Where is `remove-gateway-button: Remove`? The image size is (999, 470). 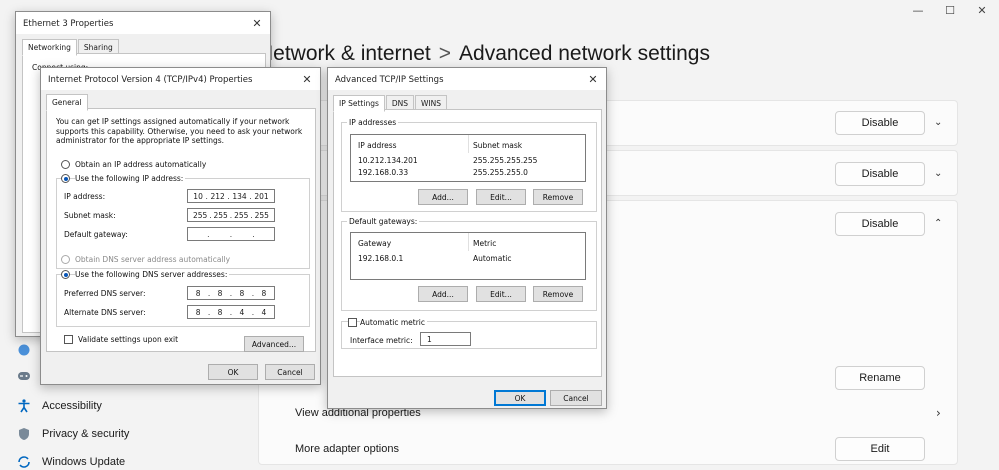 remove-gateway-button: Remove is located at coordinates (558, 294).